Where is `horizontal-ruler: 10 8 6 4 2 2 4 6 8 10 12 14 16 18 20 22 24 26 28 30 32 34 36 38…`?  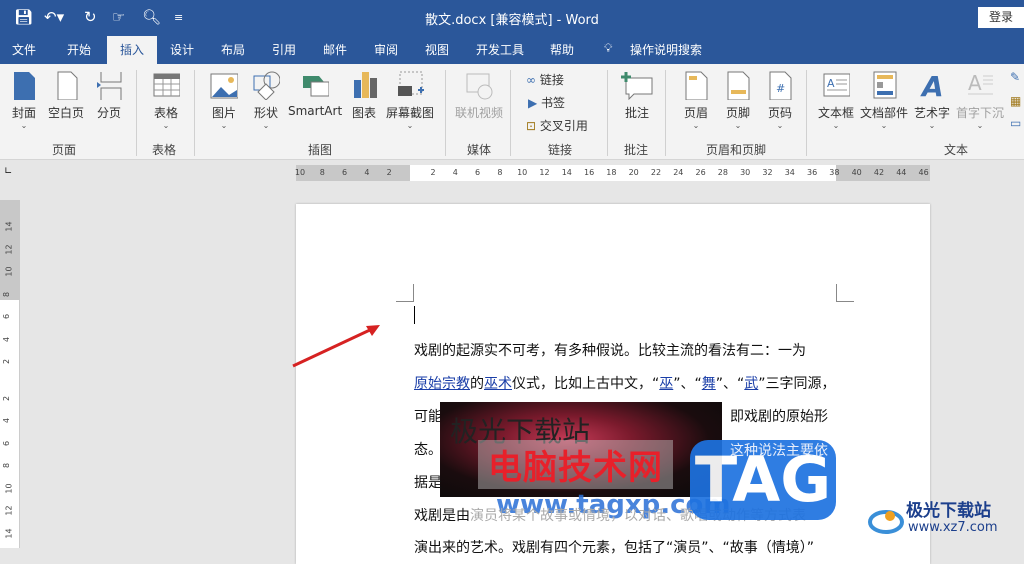
horizontal-ruler: 10 8 6 4 2 2 4 6 8 10 12 14 16 18 20 22 24 26 28 30 32 34 36 38… is located at coordinates (612, 173).